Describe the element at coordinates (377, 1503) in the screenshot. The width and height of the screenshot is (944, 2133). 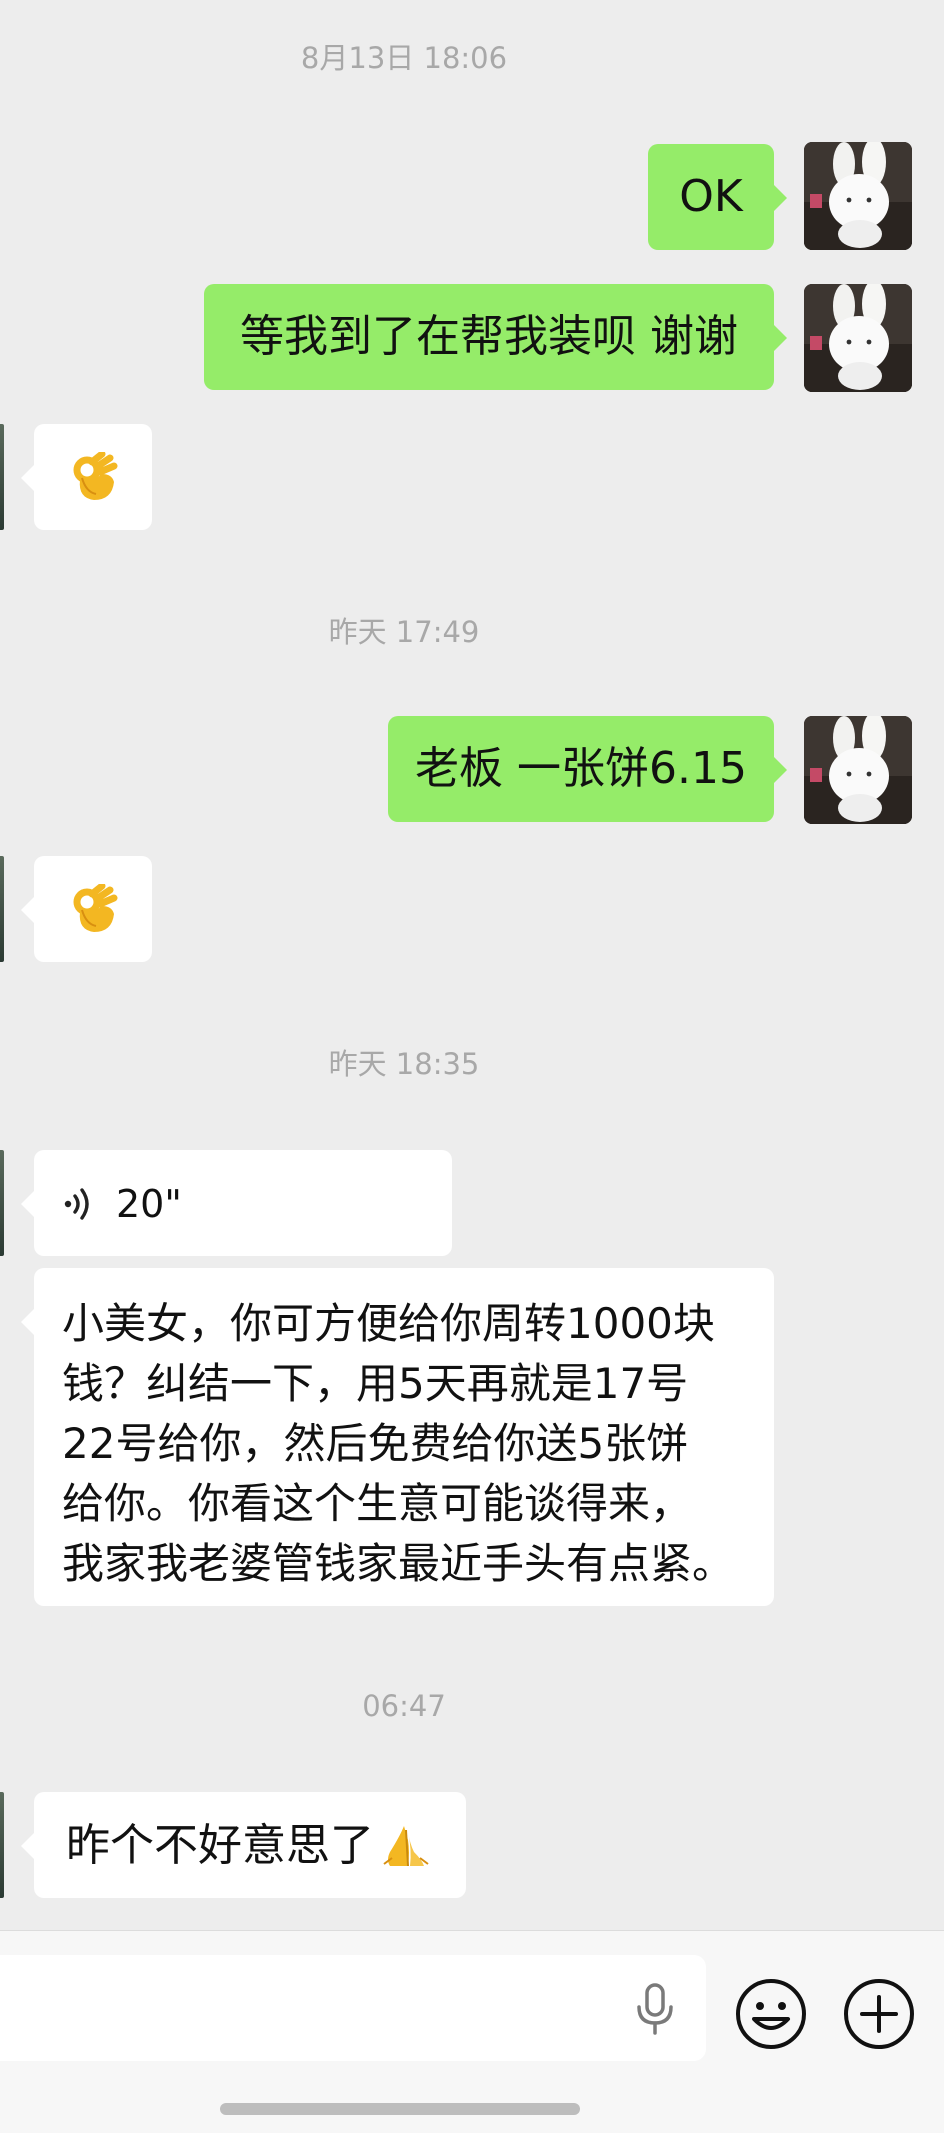
I see `message-line: 给你。你看这个生意可能谈得来，` at that location.